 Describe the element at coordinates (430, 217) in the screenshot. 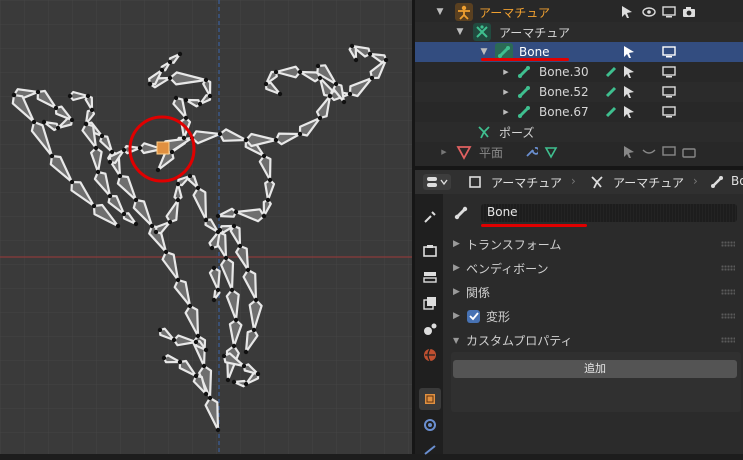

I see `tool-settings-icon` at that location.